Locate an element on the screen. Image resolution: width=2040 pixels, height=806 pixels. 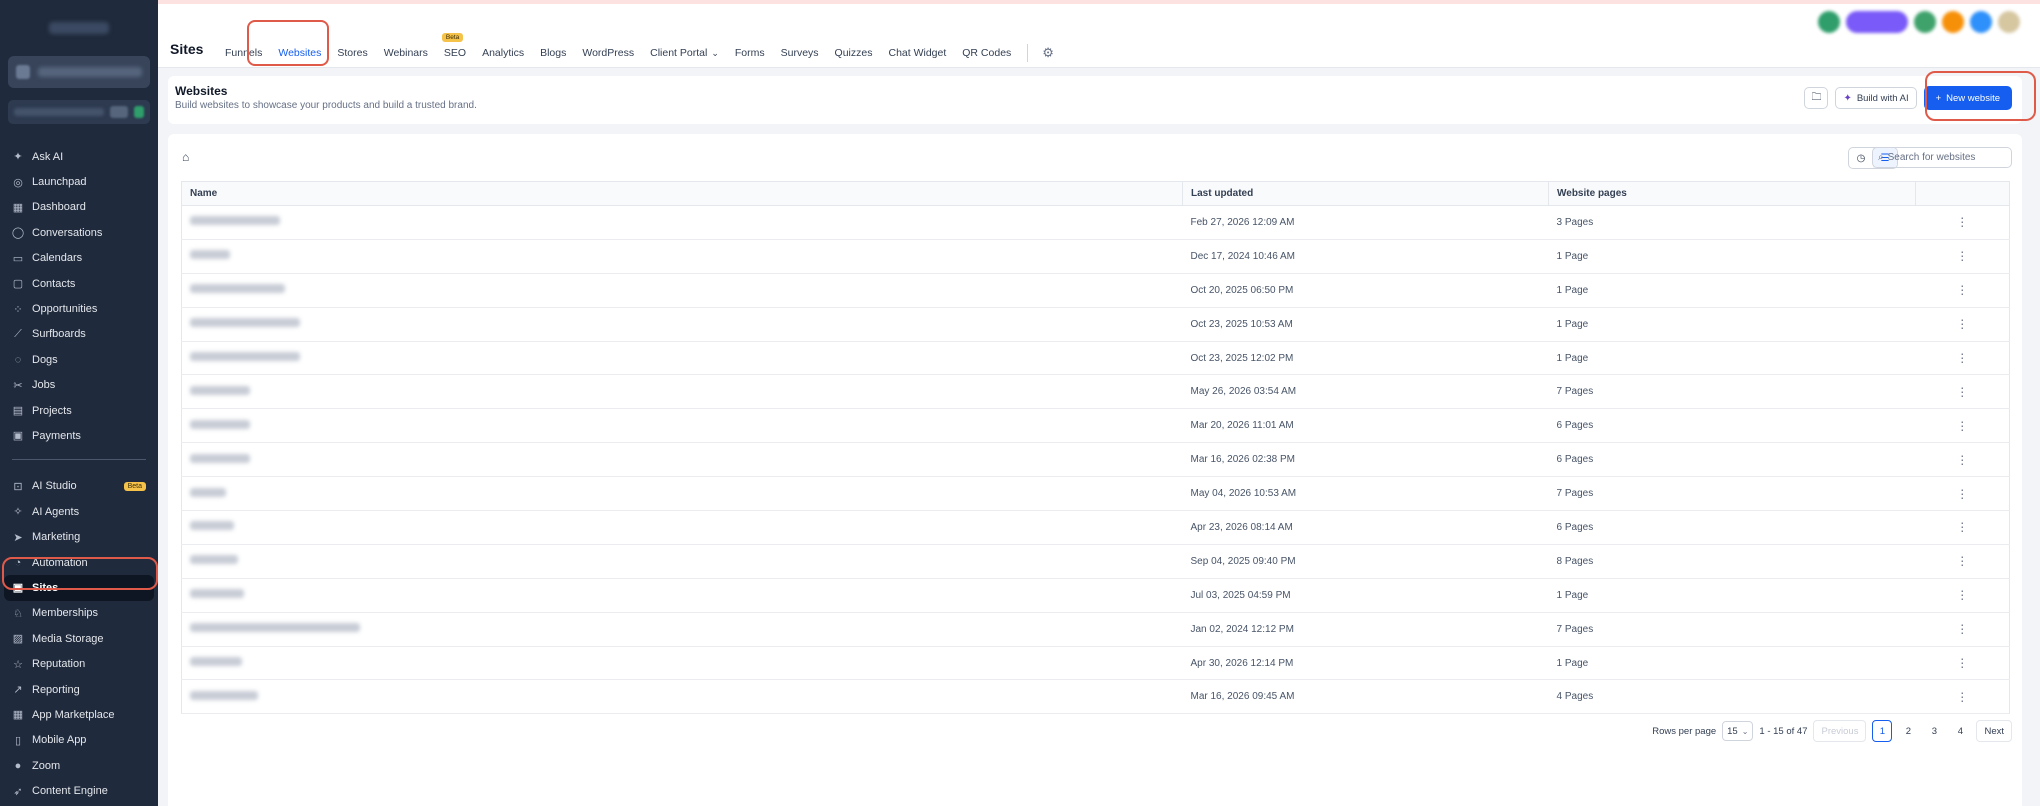
table-row: Jan 02, 2024 12:12 PM 7 Pages ⋮ is located at coordinates (1095, 629).